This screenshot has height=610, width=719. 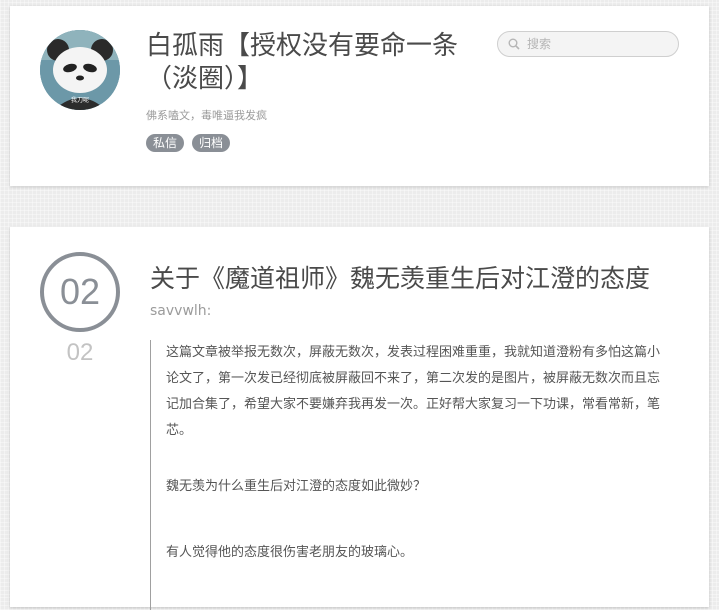 What do you see at coordinates (181, 311) in the screenshot?
I see `post-author: savvwlh:` at bounding box center [181, 311].